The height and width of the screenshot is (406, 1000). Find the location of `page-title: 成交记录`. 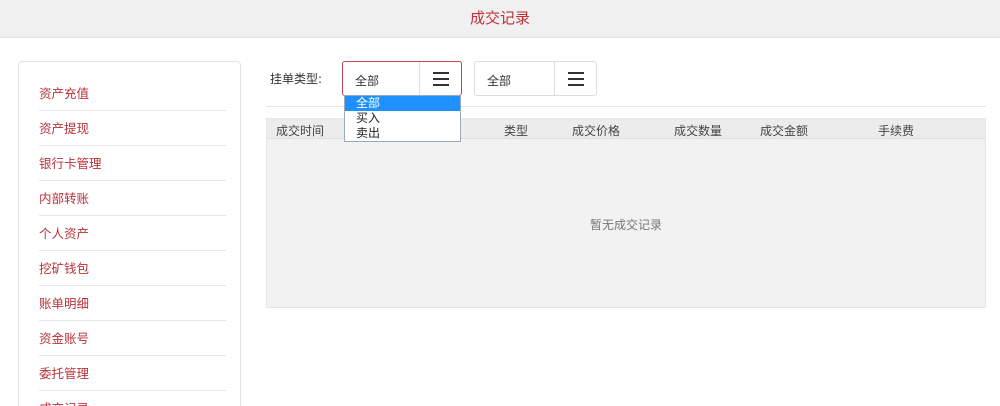

page-title: 成交记录 is located at coordinates (499, 18).